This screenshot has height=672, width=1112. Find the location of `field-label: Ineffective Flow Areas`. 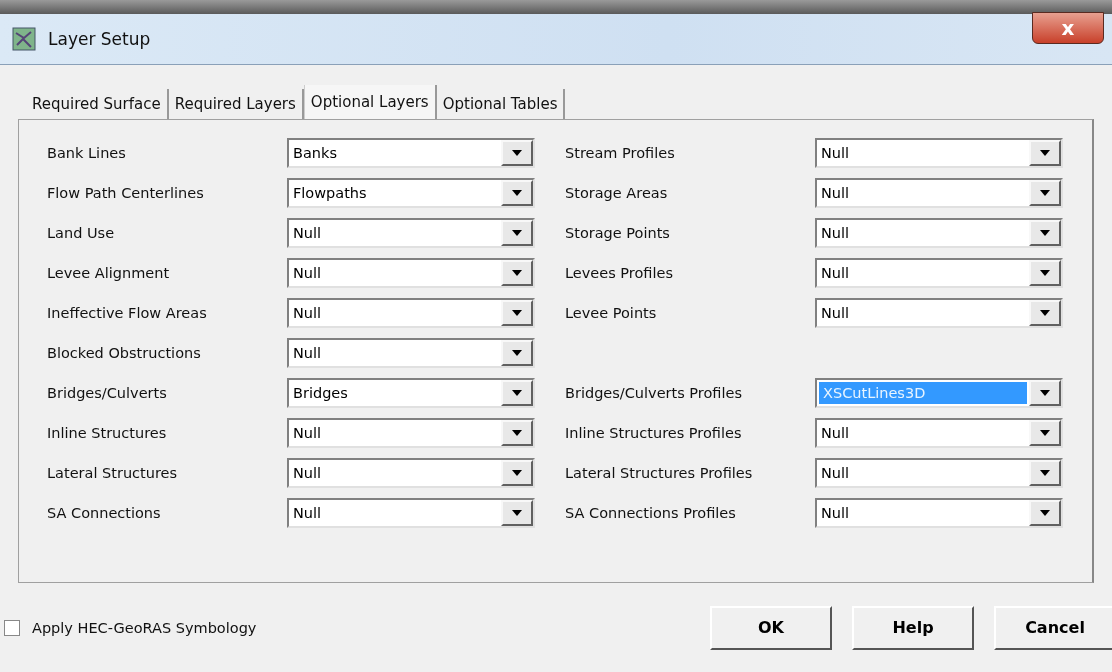

field-label: Ineffective Flow Areas is located at coordinates (127, 313).